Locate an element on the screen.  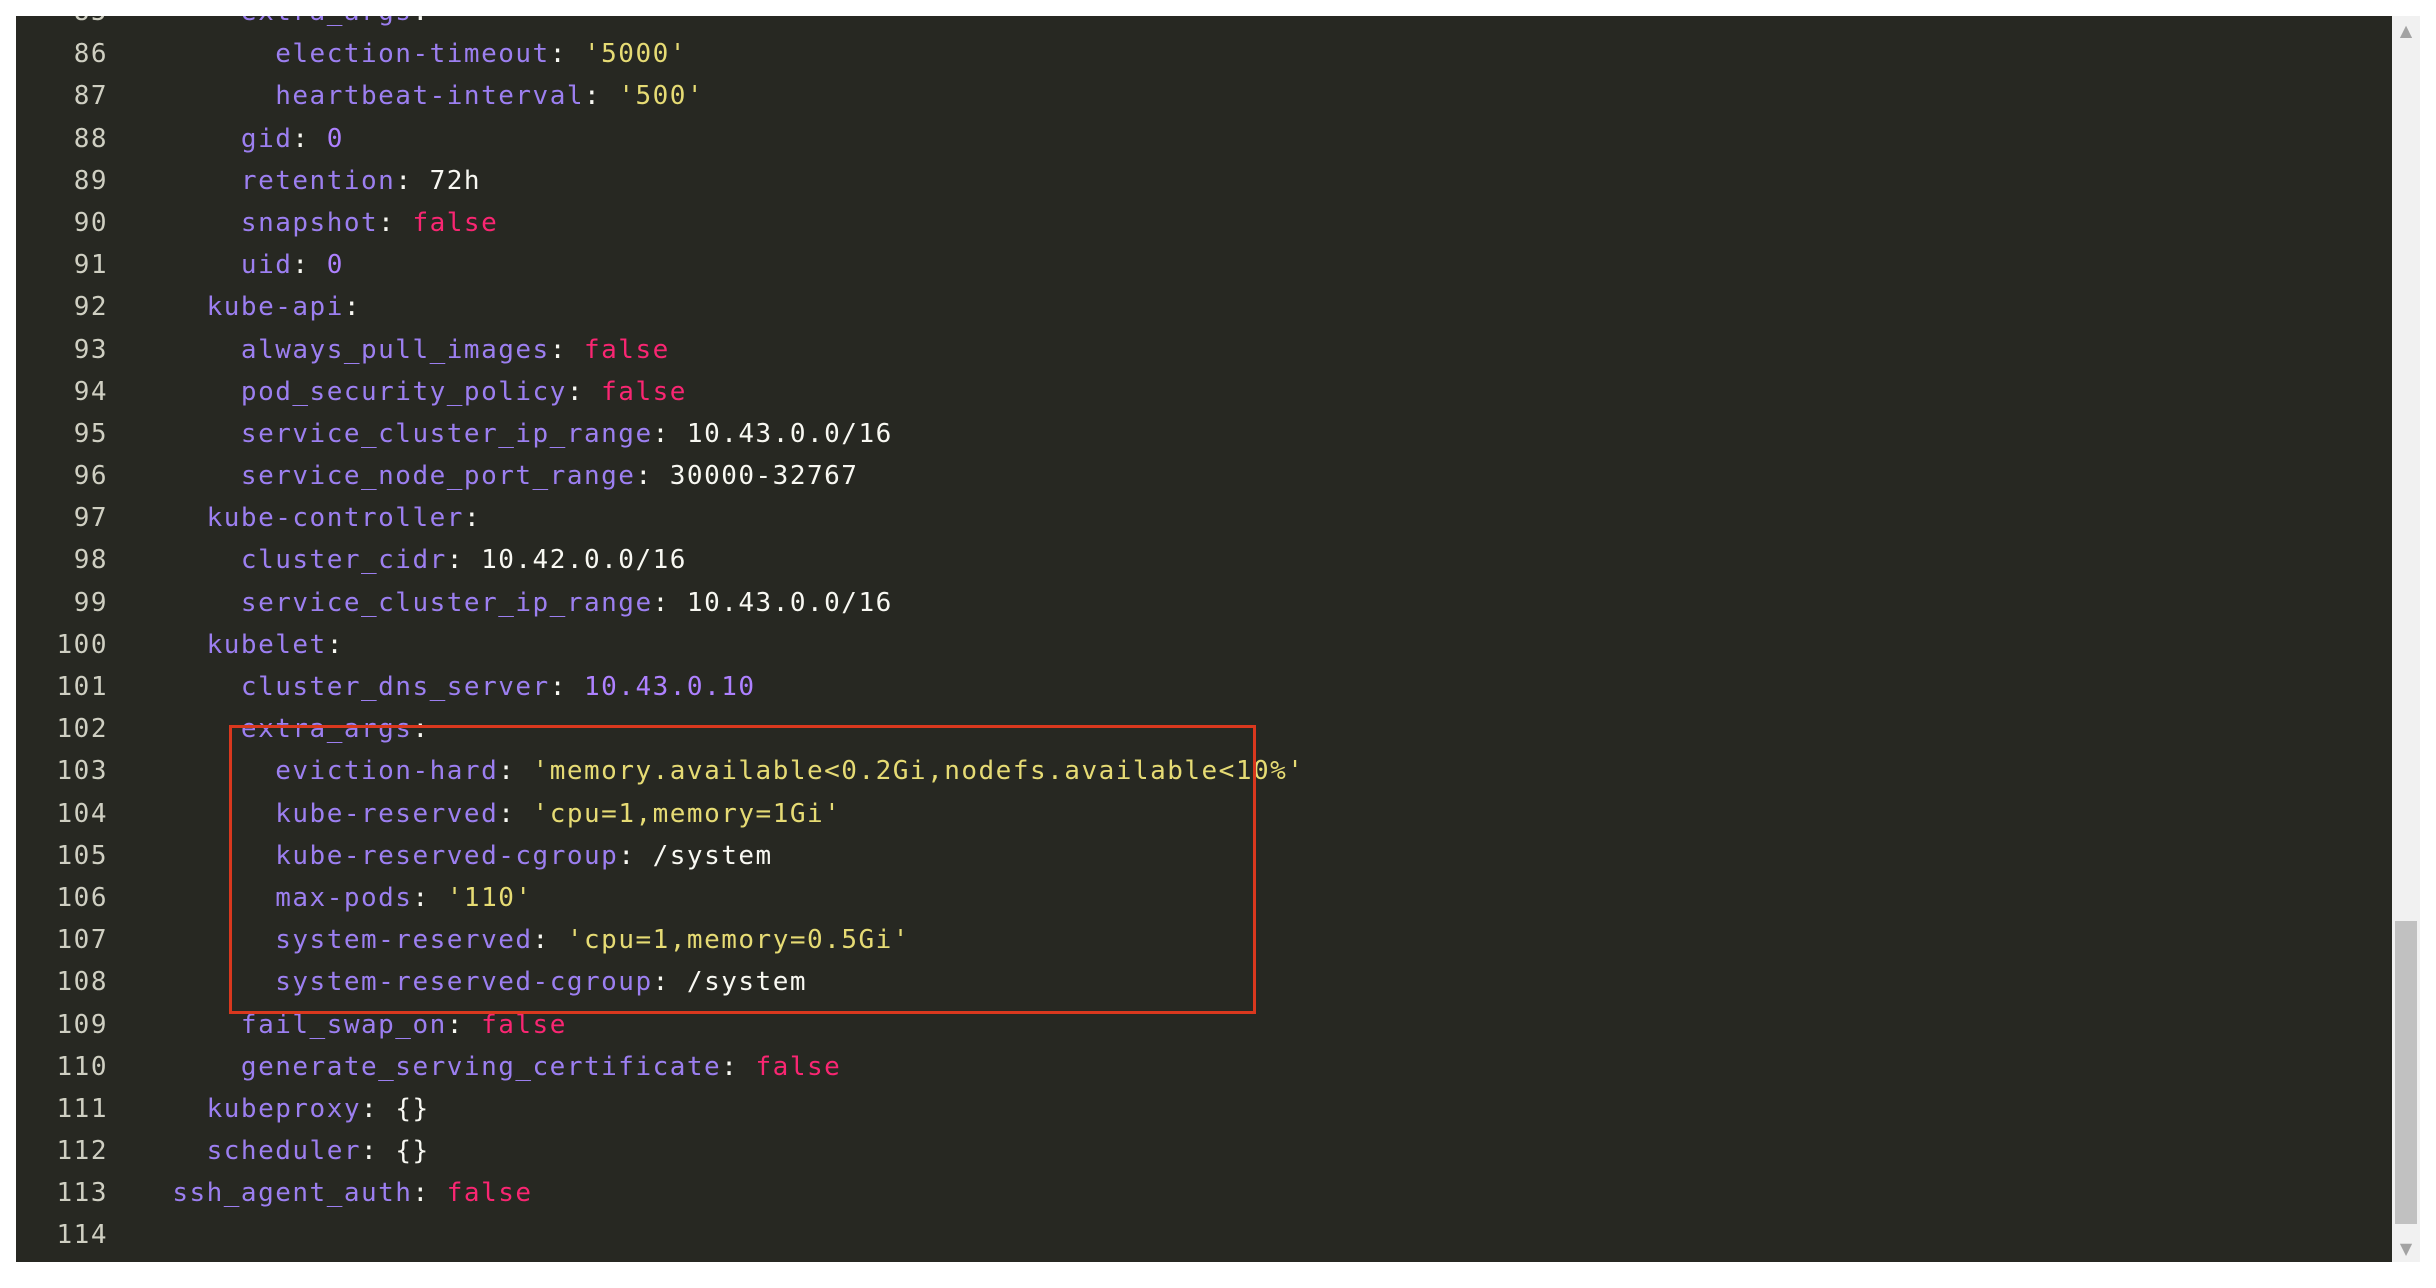
line-number: 88 is located at coordinates (90, 138).